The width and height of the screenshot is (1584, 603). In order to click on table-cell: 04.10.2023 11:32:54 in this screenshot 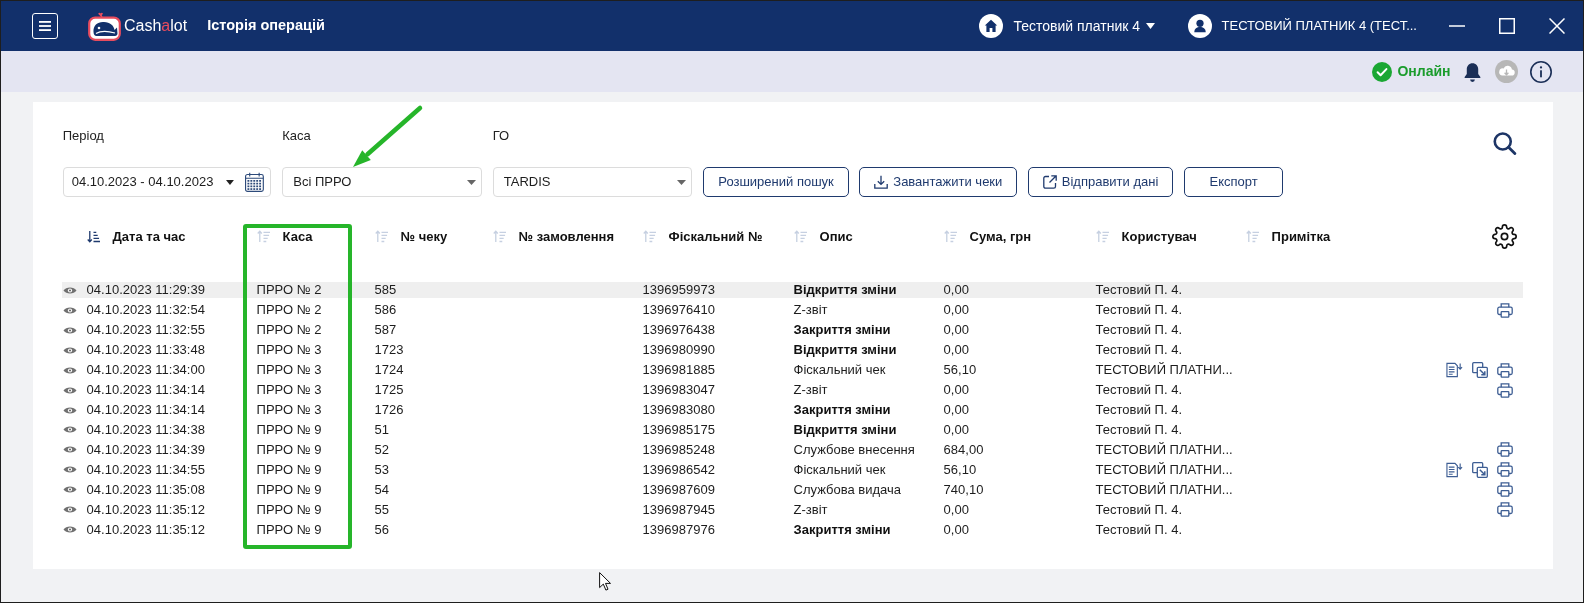, I will do `click(145, 310)`.